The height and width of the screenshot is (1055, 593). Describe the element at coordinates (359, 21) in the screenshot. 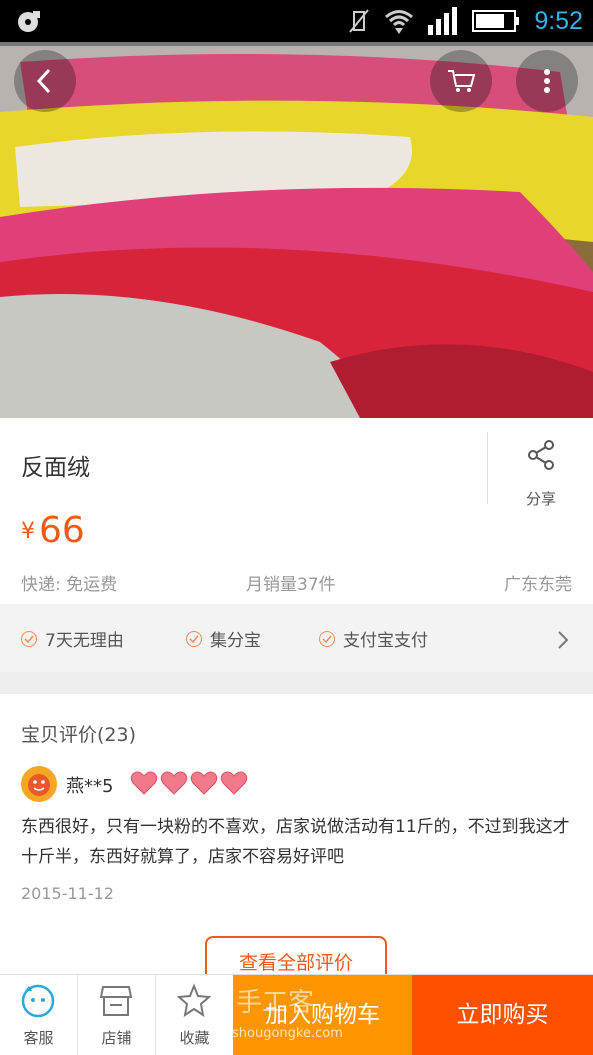

I see `vibrate-icon` at that location.